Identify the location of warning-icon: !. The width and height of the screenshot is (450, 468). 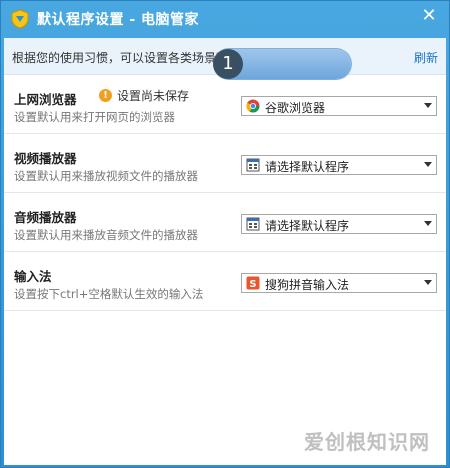
(105, 95).